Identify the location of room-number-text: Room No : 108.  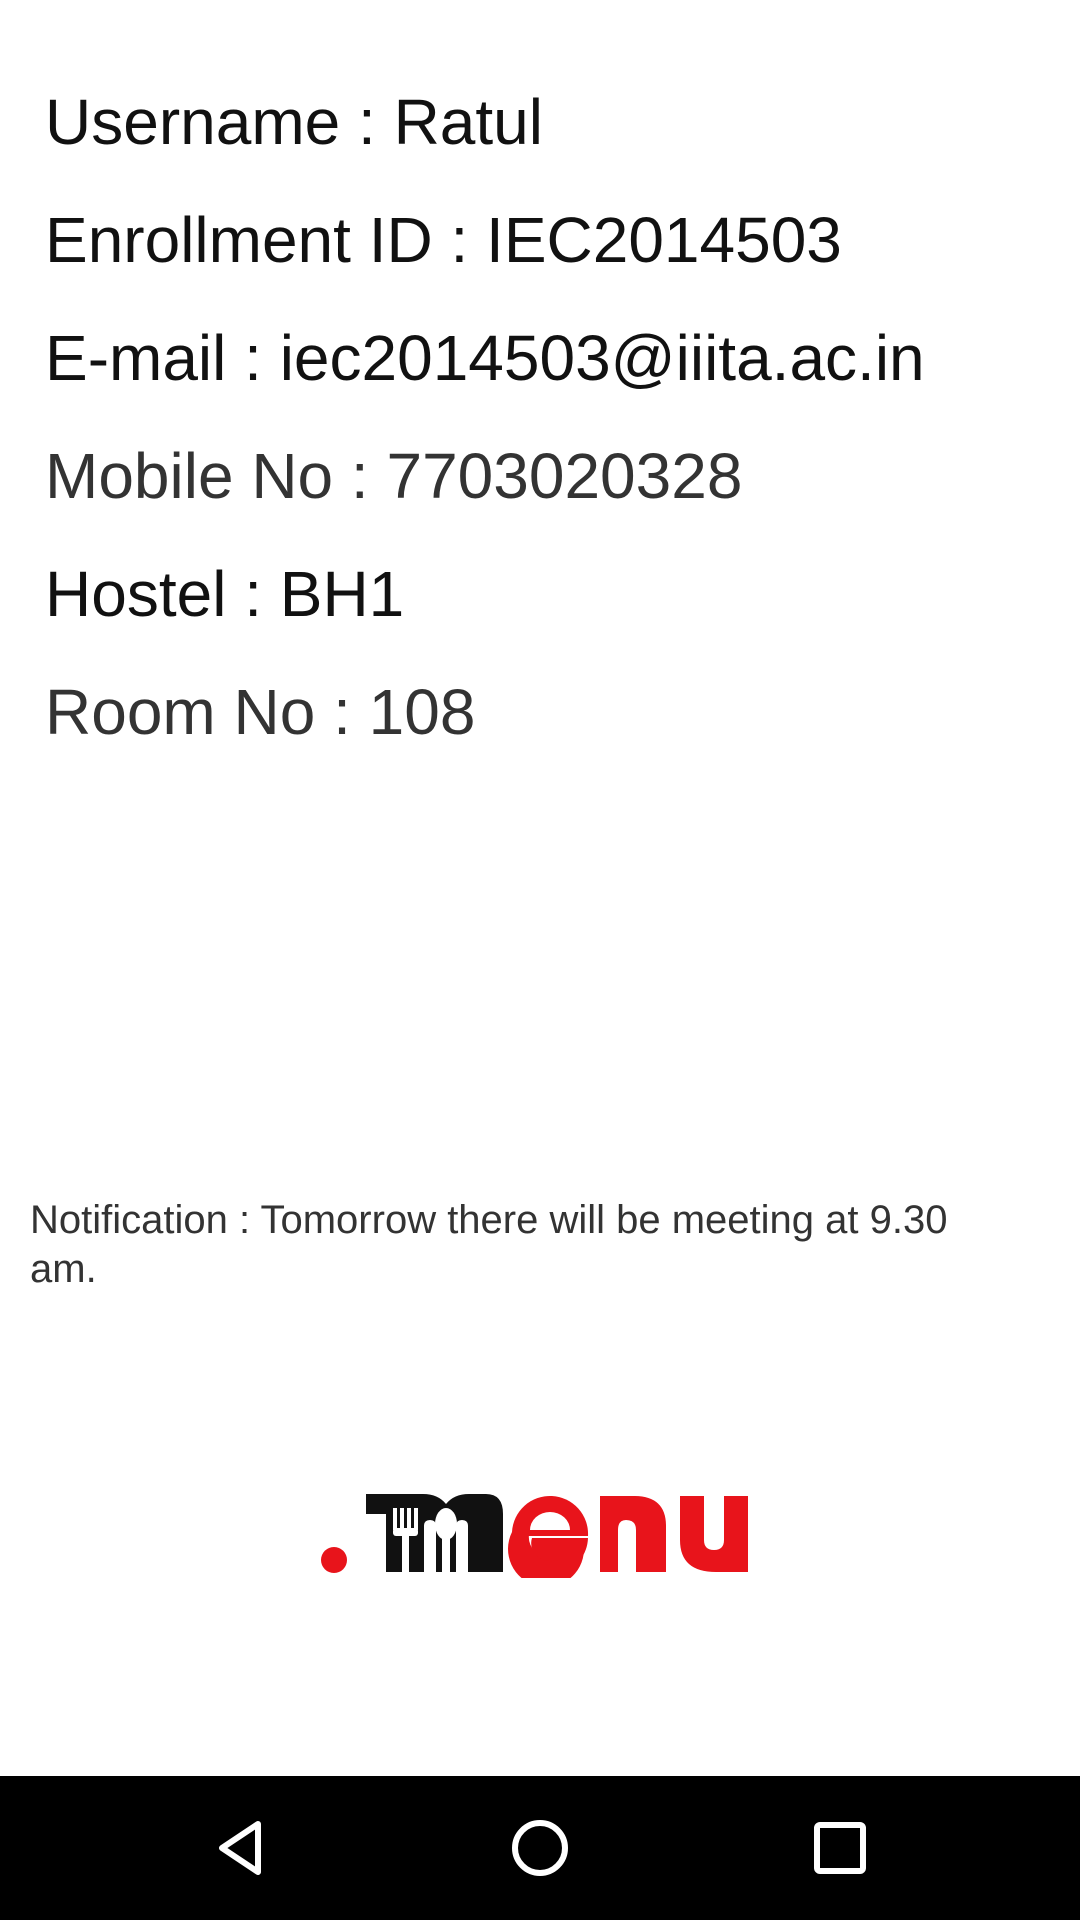
(260, 712).